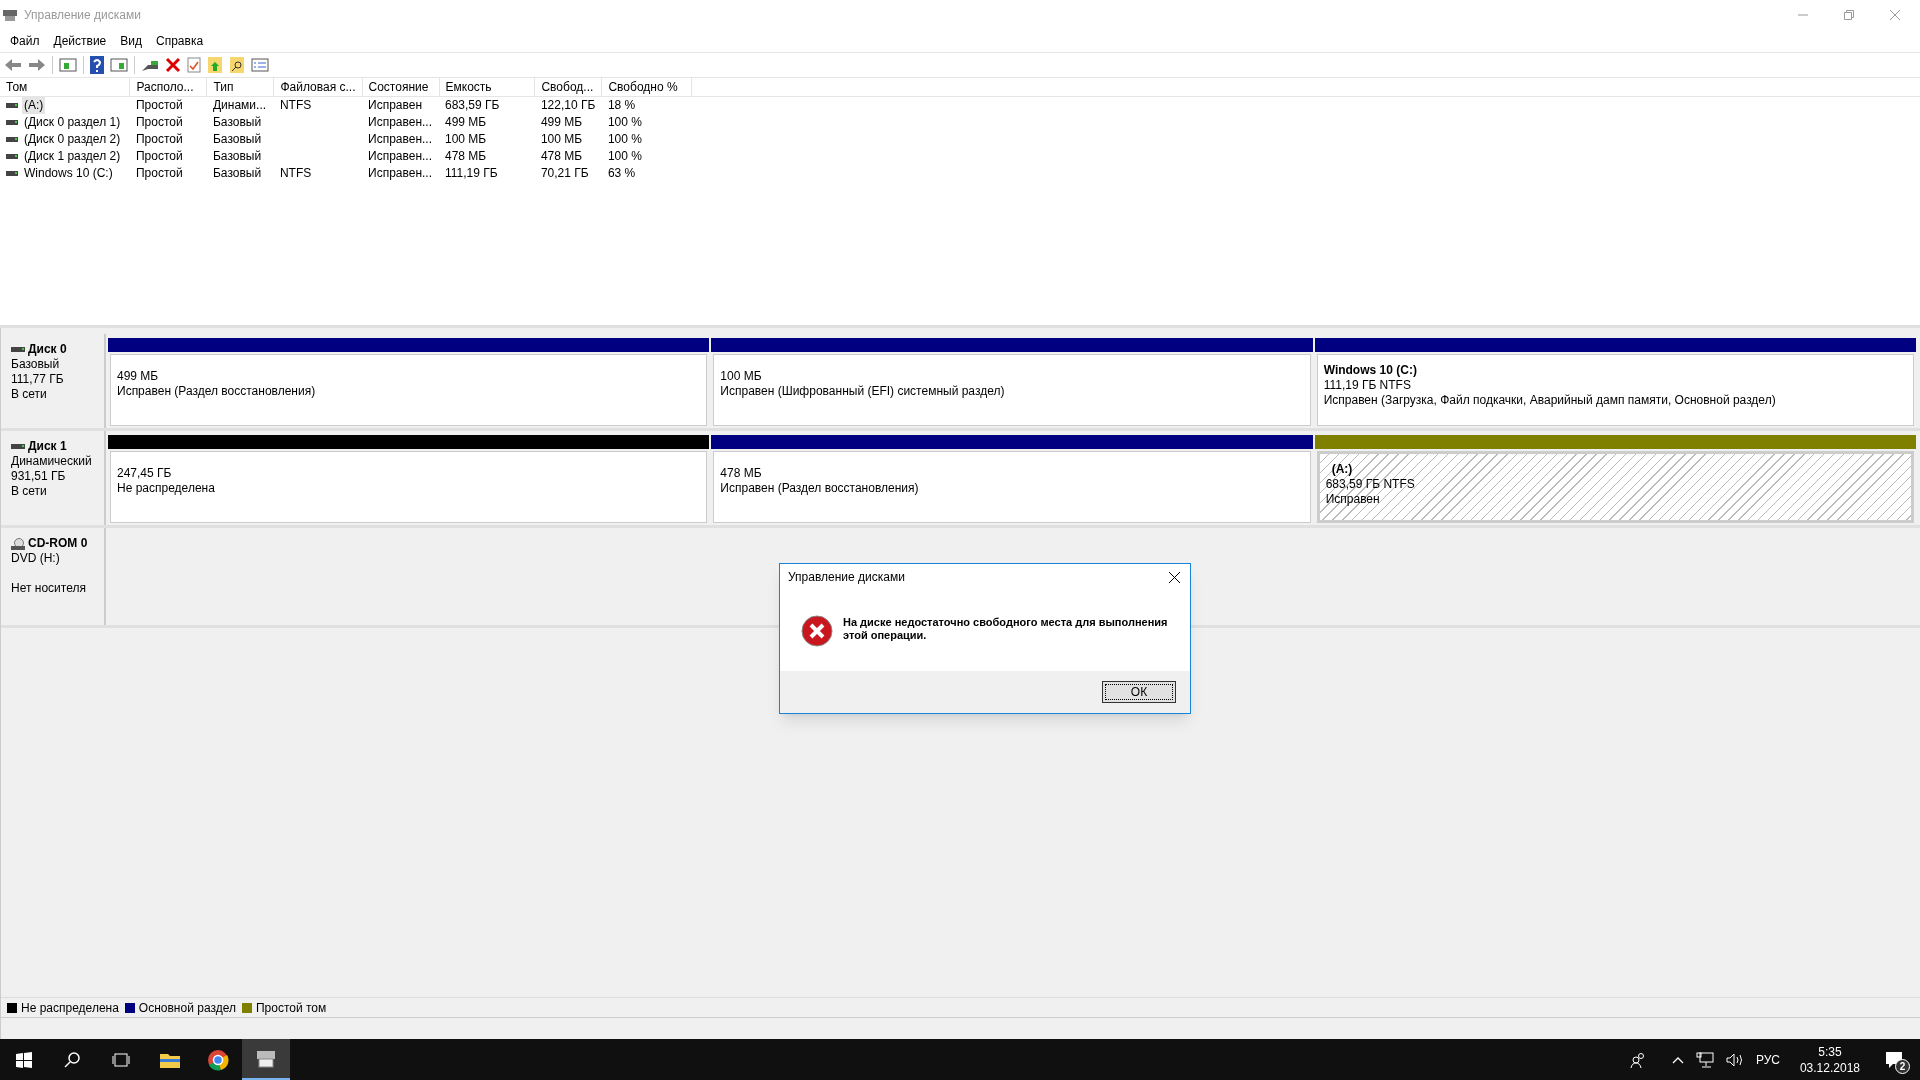  Describe the element at coordinates (1550, 400) in the screenshot. I see `partition-info: Исправен (Загрузка, Файл подкачки, Аварийный дамп памяти, Основной раздел)` at that location.